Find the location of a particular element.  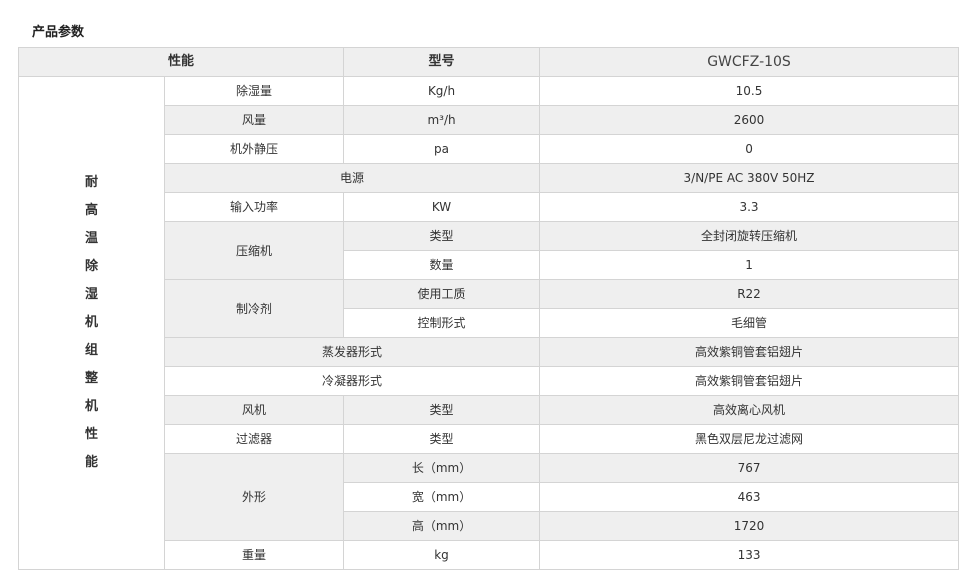

row-value: 0 is located at coordinates (749, 149).